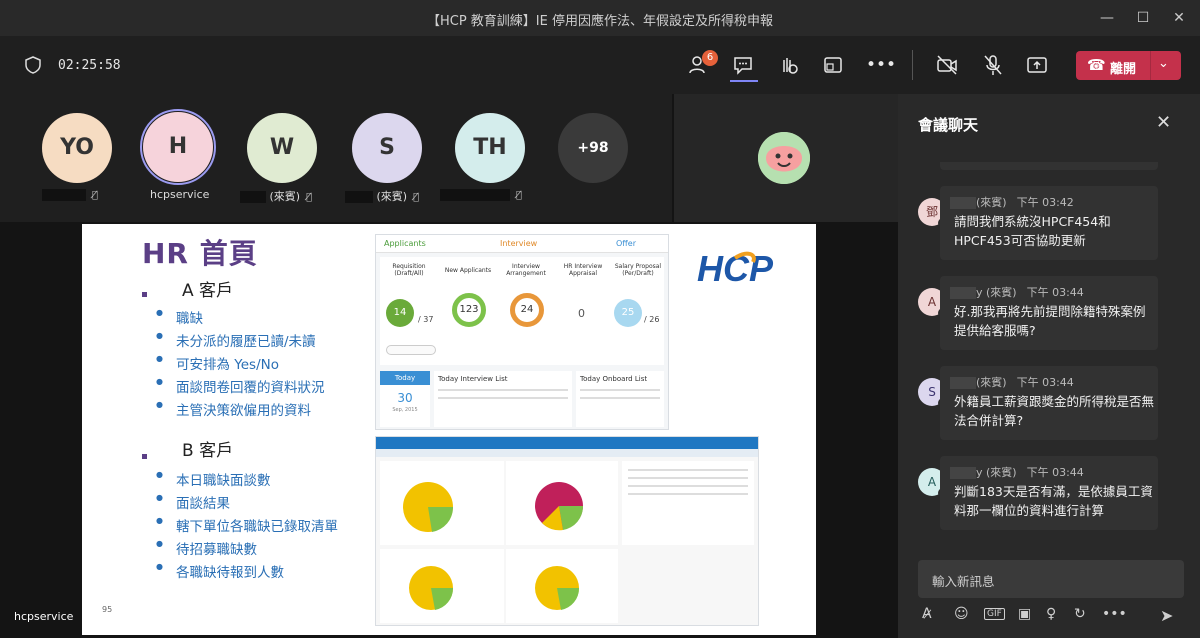 This screenshot has height=638, width=1200. Describe the element at coordinates (1049, 403) in the screenshot. I see `chat-message: (來賓) 下午 03:44 外籍員工薪資跟獎金的所得稅是否無法合併計算?` at that location.